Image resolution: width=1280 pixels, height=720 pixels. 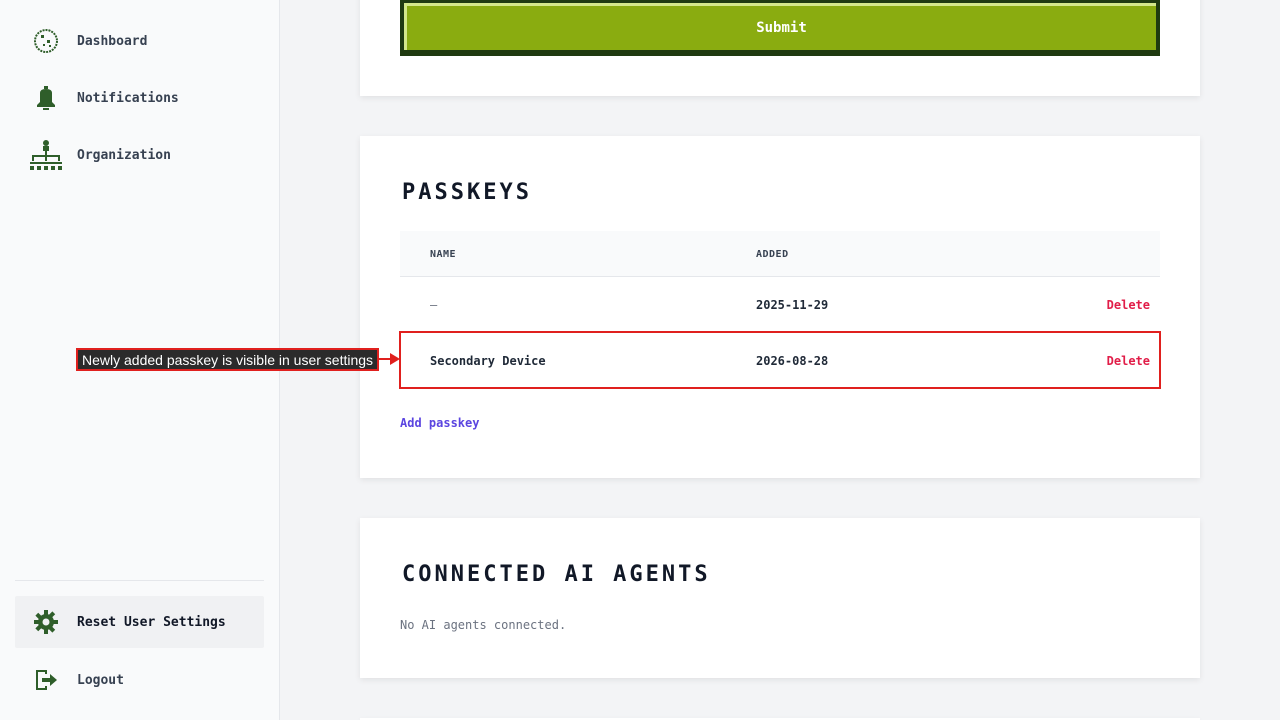 What do you see at coordinates (46, 680) in the screenshot?
I see `logout-icon` at bounding box center [46, 680].